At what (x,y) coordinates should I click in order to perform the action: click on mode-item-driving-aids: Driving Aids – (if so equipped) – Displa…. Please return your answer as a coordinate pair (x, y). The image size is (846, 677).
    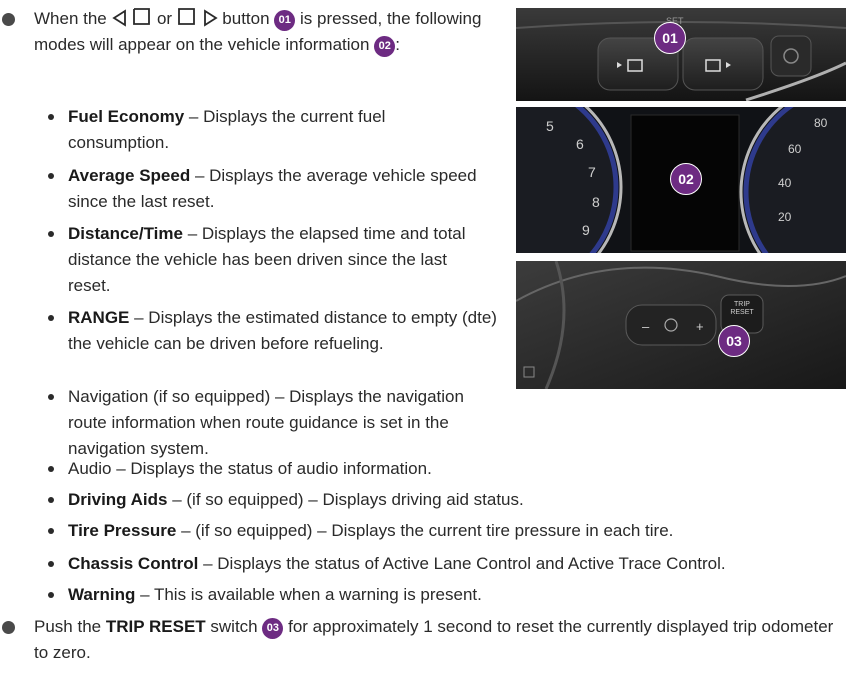
    Looking at the image, I should click on (428, 500).